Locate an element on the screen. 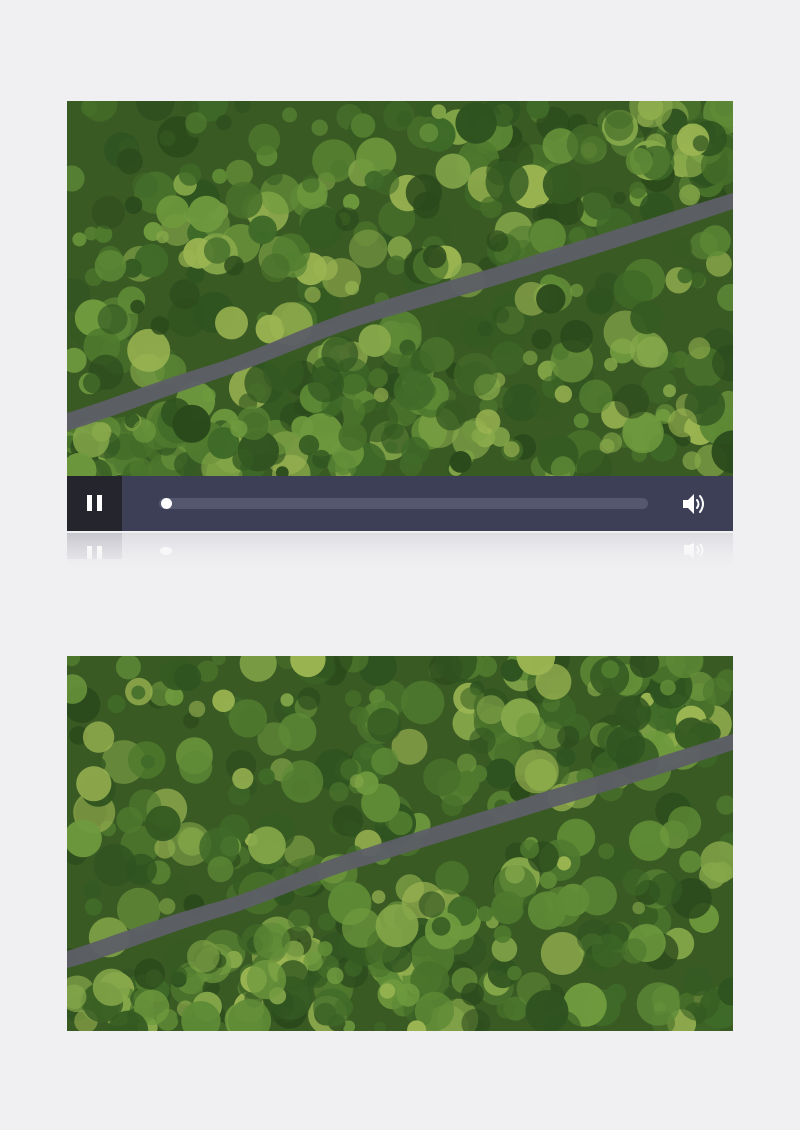 This screenshot has width=800, height=1130. control-bar-reflection is located at coordinates (400, 553).